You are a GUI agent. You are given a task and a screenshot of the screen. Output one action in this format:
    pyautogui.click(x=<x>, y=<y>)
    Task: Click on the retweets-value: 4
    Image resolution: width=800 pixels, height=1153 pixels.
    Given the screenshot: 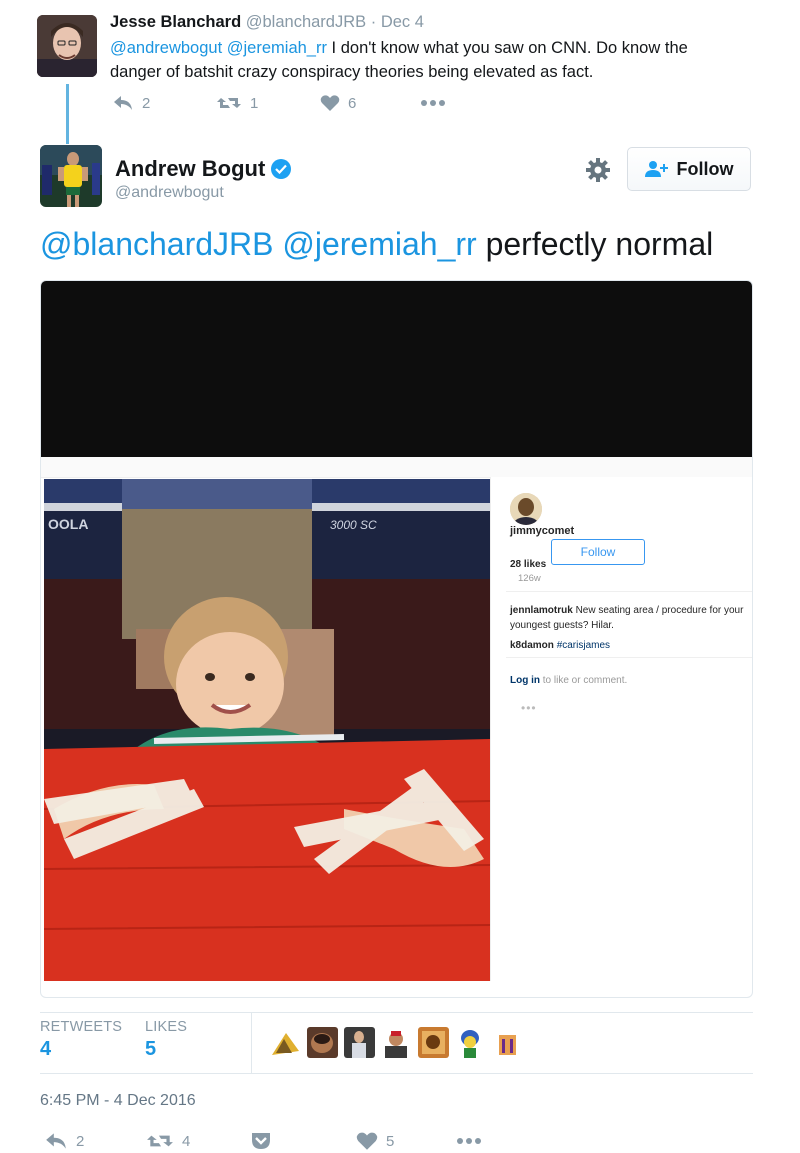 What is the action you would take?
    pyautogui.click(x=46, y=1049)
    